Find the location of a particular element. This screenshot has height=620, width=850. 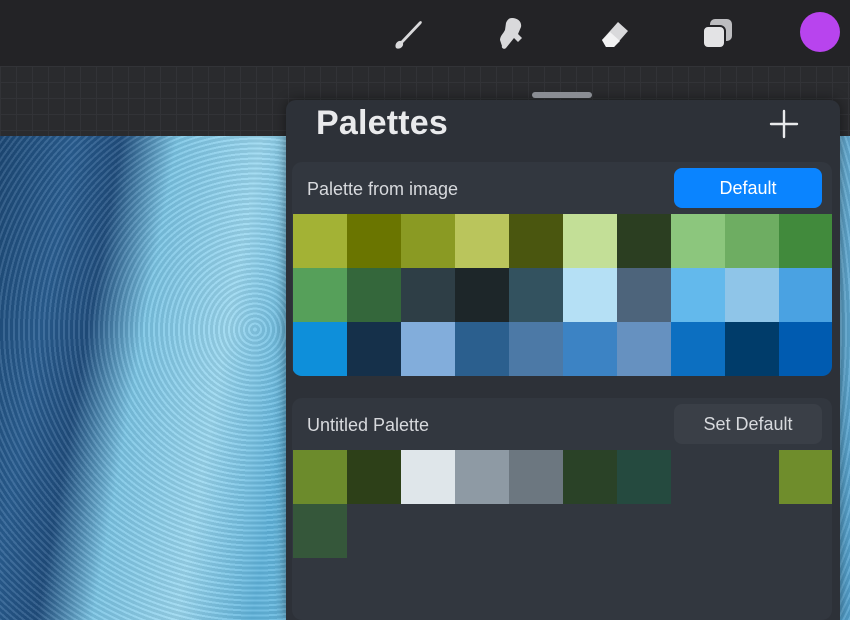

plus-icon is located at coordinates (784, 124).